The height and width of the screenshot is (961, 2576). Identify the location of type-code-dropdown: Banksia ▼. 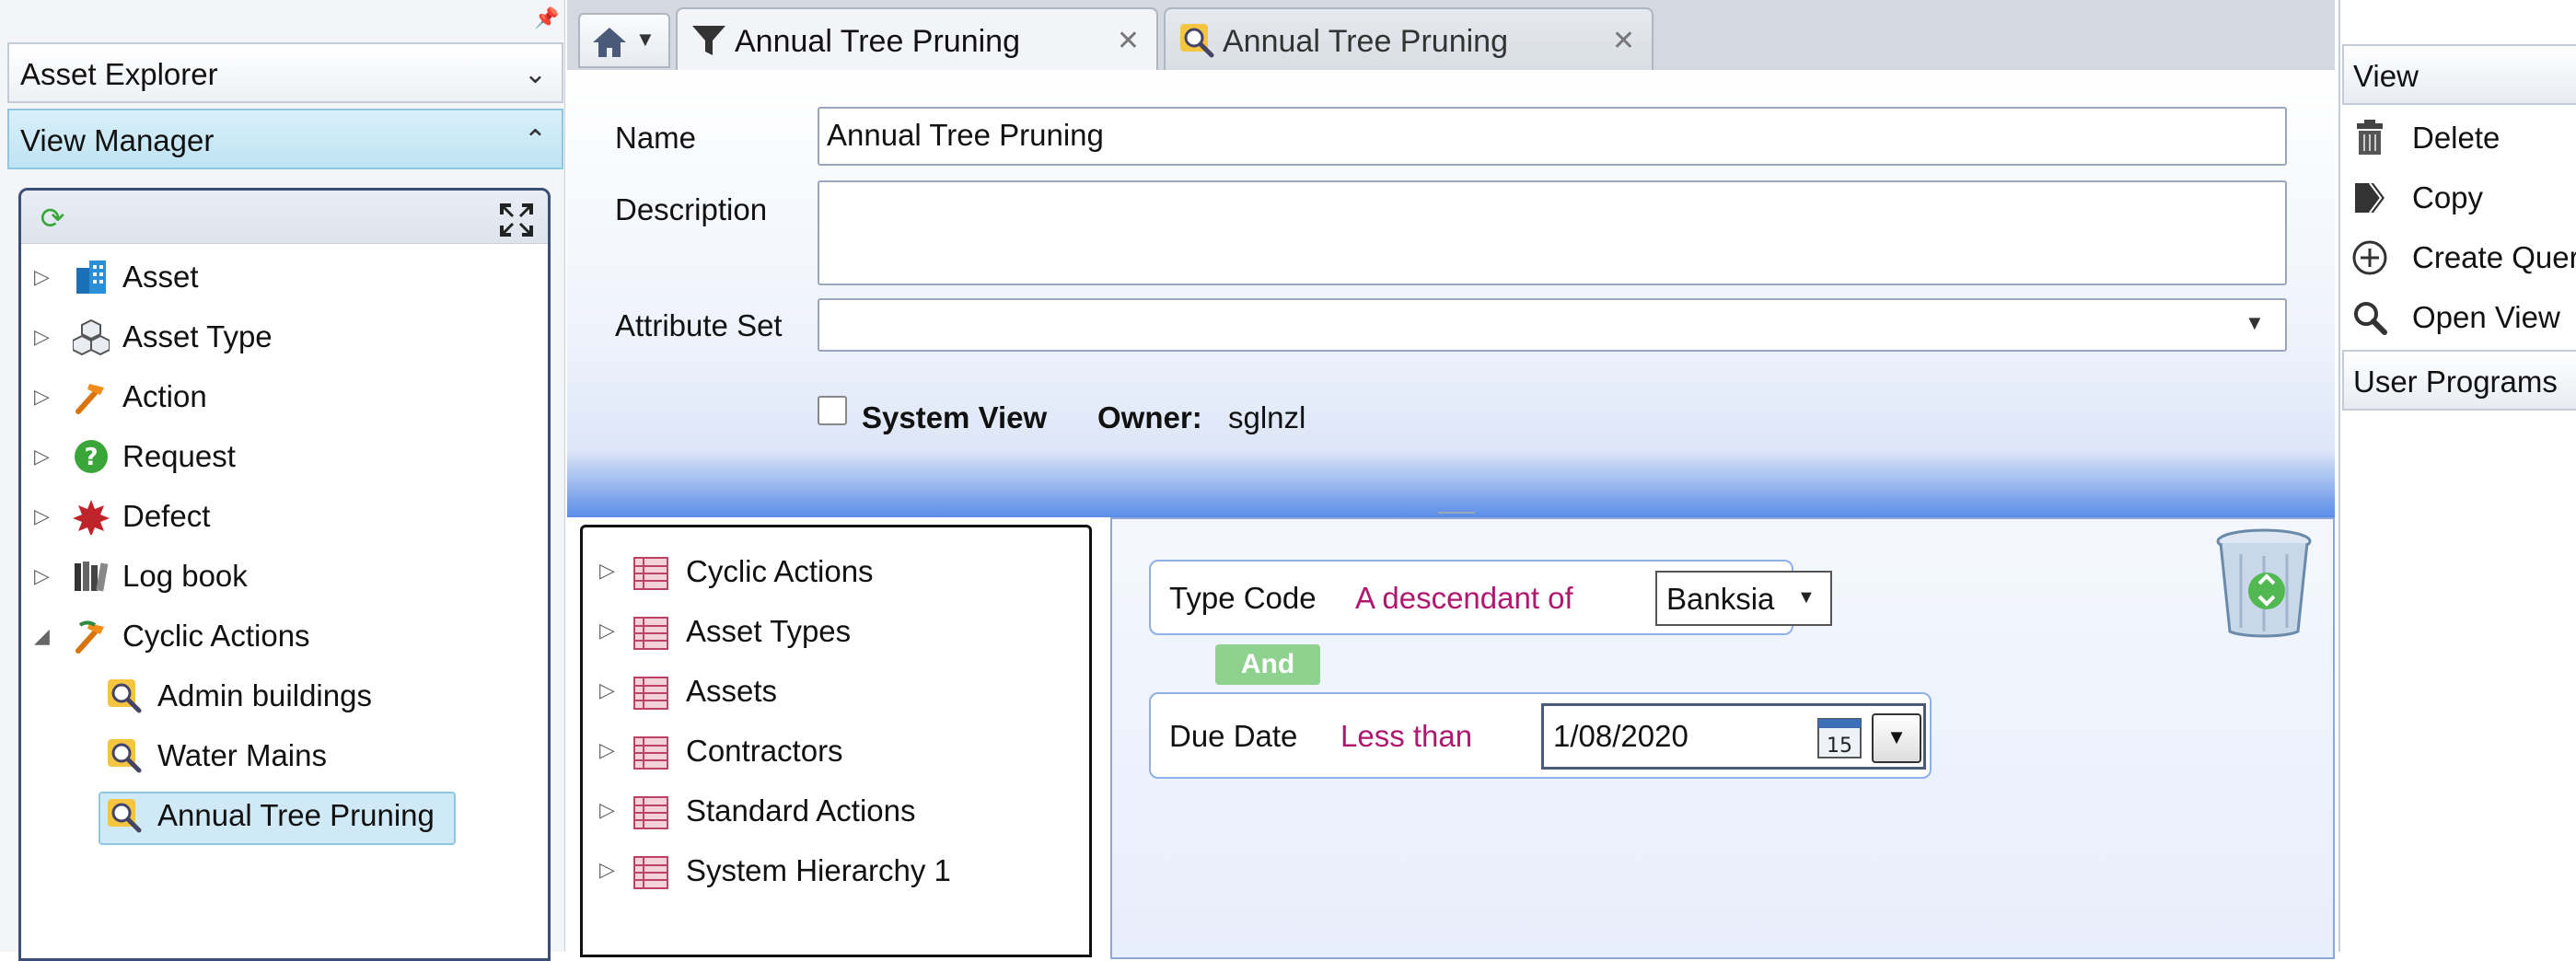
(1743, 598).